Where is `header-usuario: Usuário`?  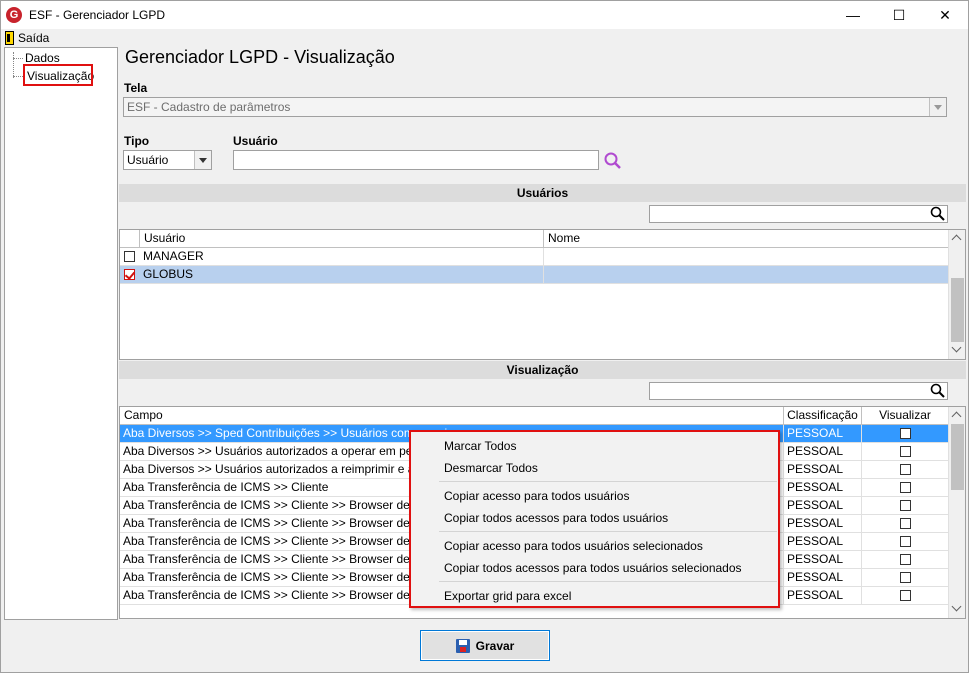 header-usuario: Usuário is located at coordinates (342, 239).